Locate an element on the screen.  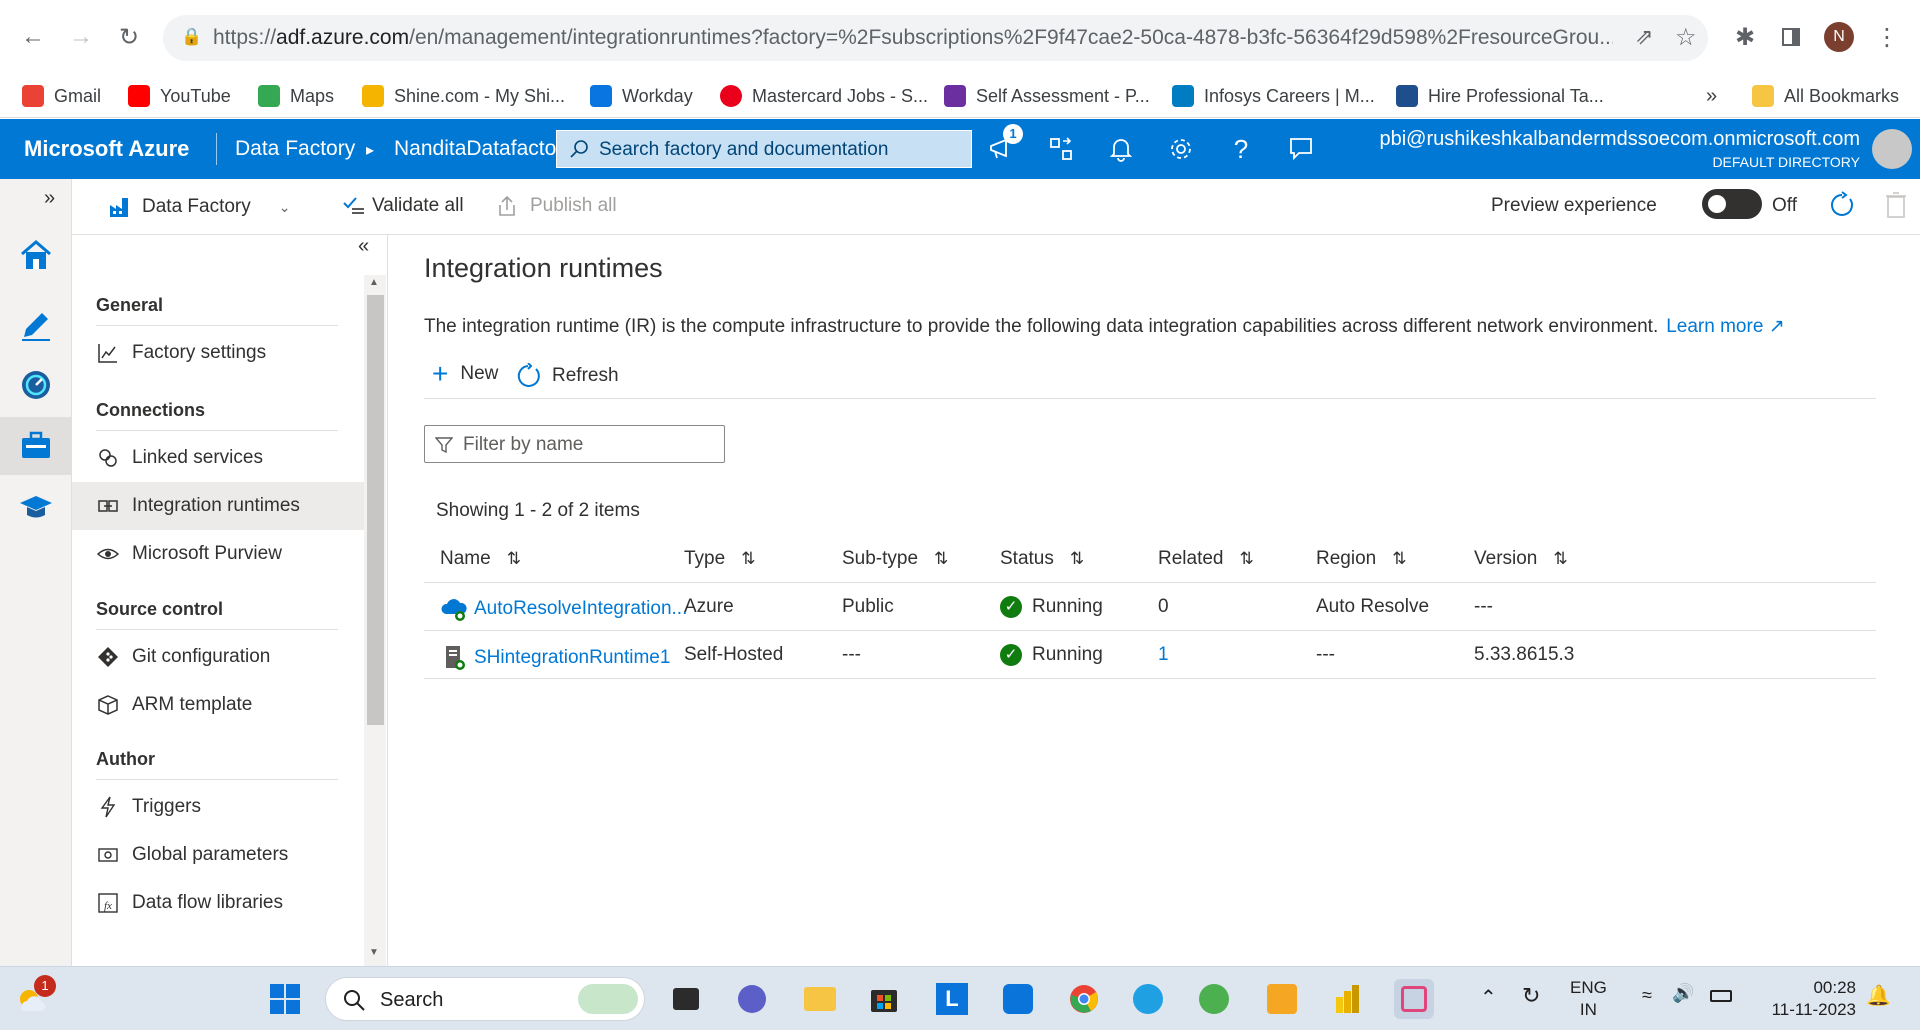
column-header-status: Status ⇅ is located at coordinates (1042, 559).